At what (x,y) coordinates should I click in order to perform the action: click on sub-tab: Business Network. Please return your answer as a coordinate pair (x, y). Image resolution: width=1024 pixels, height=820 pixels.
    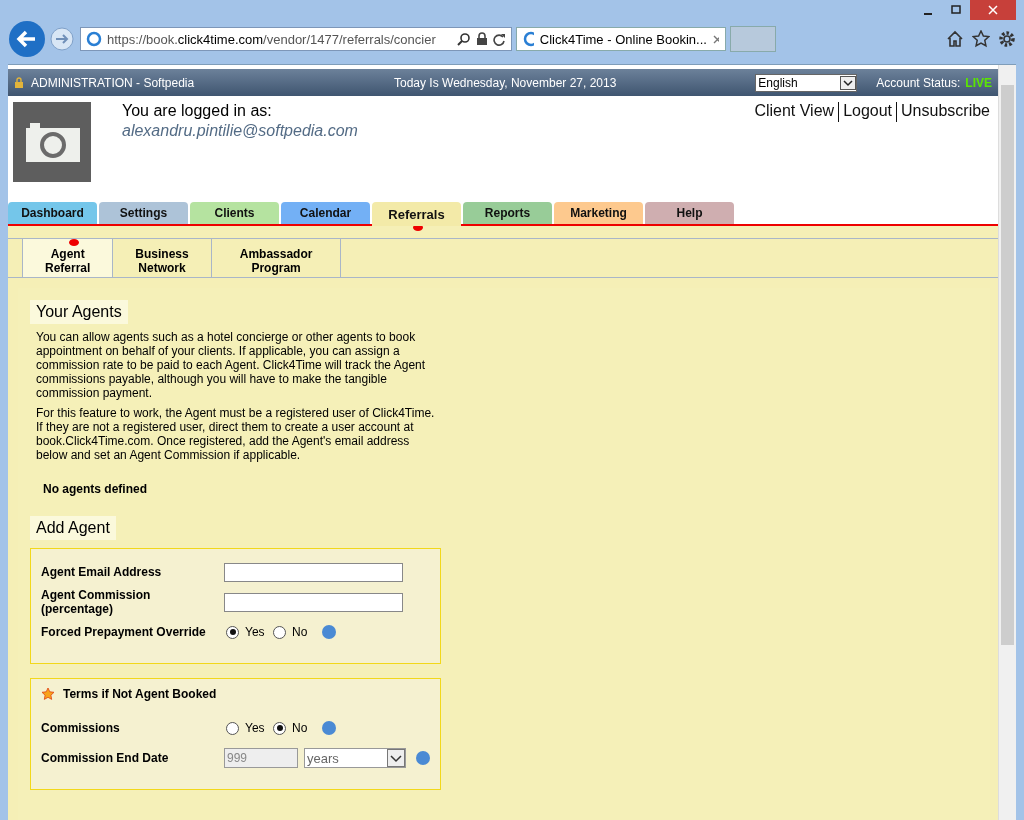
    Looking at the image, I should click on (161, 258).